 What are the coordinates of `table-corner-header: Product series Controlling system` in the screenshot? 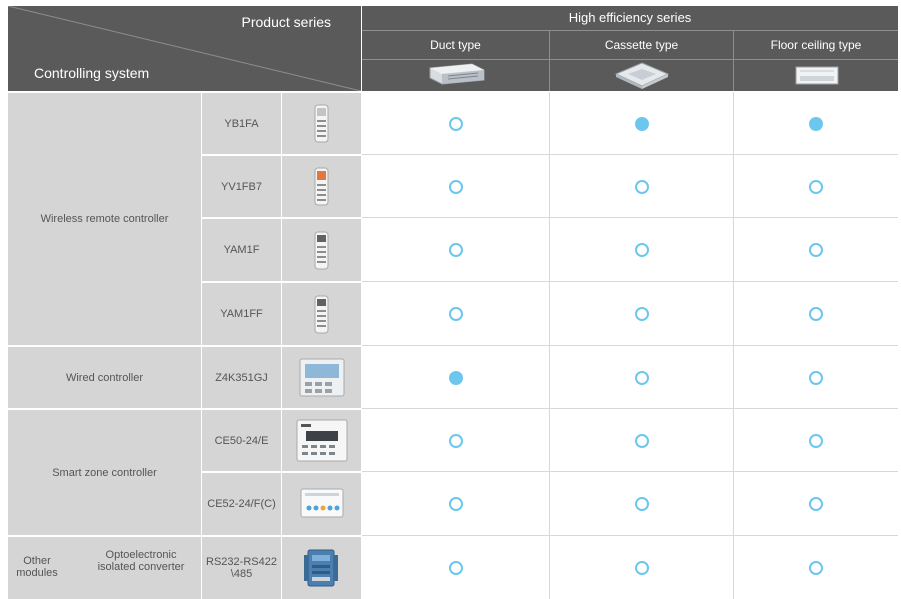 It's located at (184, 48).